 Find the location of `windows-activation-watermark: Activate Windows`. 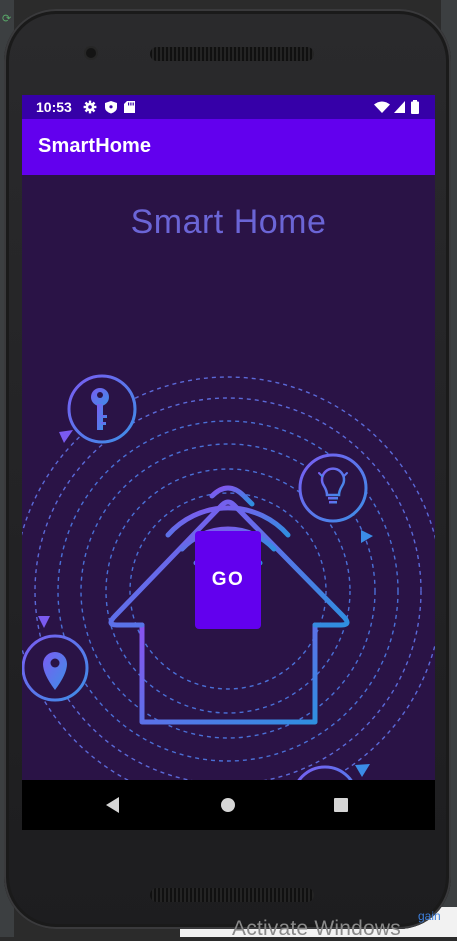

windows-activation-watermark: Activate Windows is located at coordinates (316, 928).